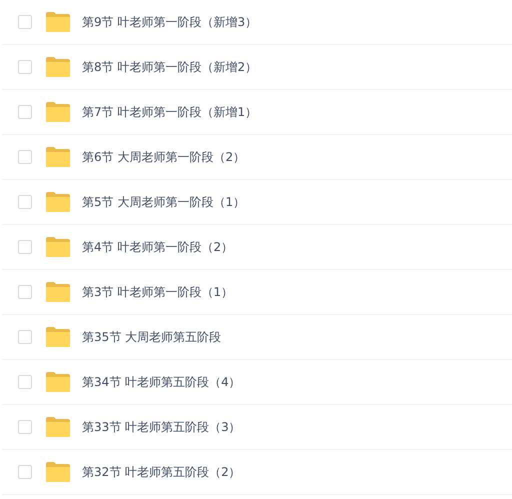  I want to click on folder-name: 第8节 叶老师第一阶段（新增2）, so click(170, 67).